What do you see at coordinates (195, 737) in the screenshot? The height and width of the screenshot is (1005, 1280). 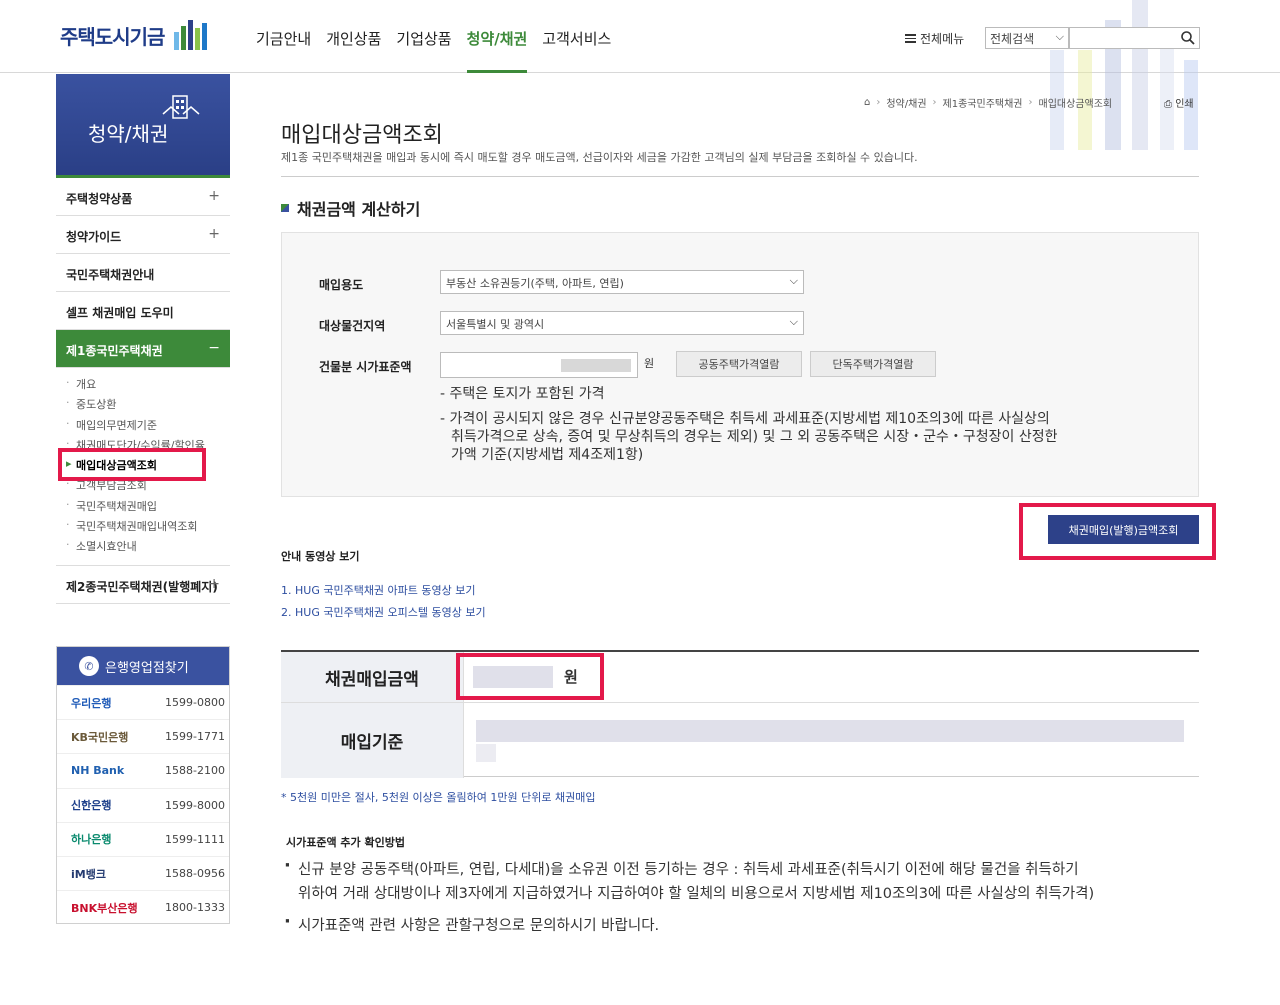 I see `bank-number: 1599-1771` at bounding box center [195, 737].